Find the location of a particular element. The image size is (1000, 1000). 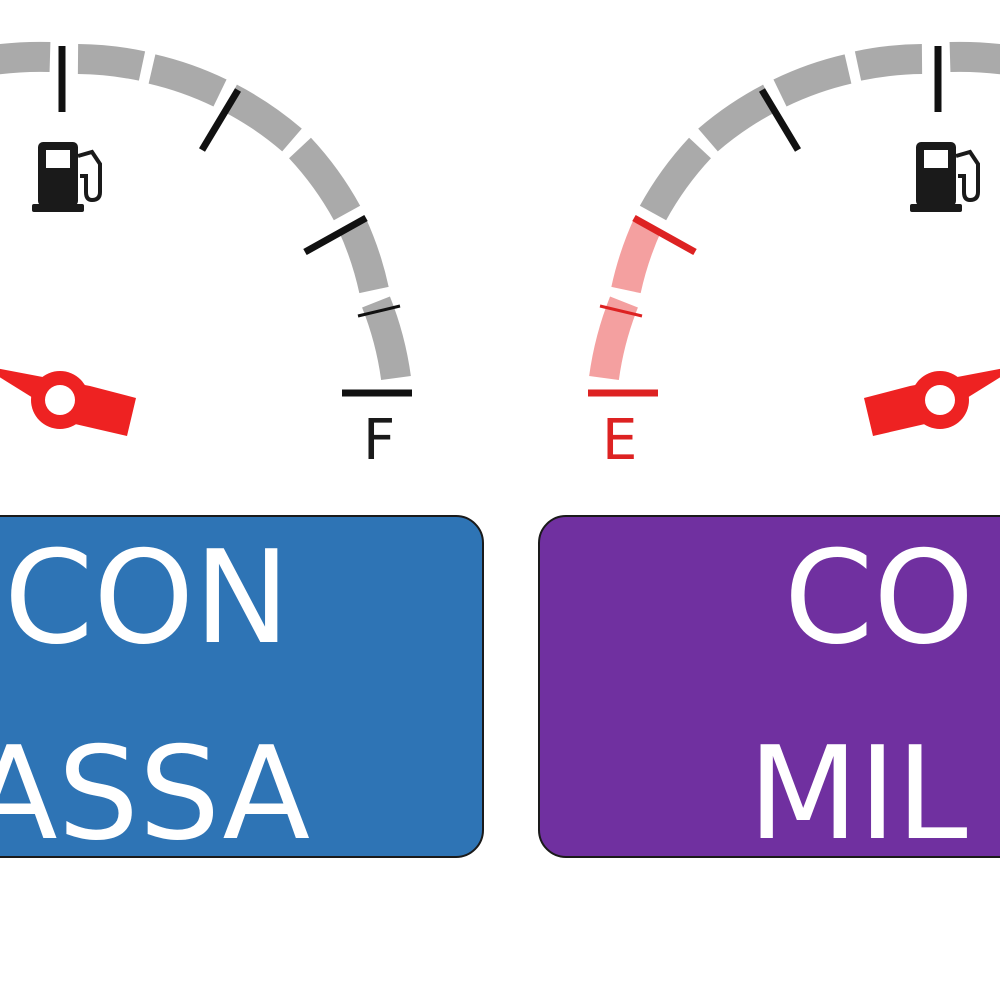

label-right-line1: CO is located at coordinates (879, 598).